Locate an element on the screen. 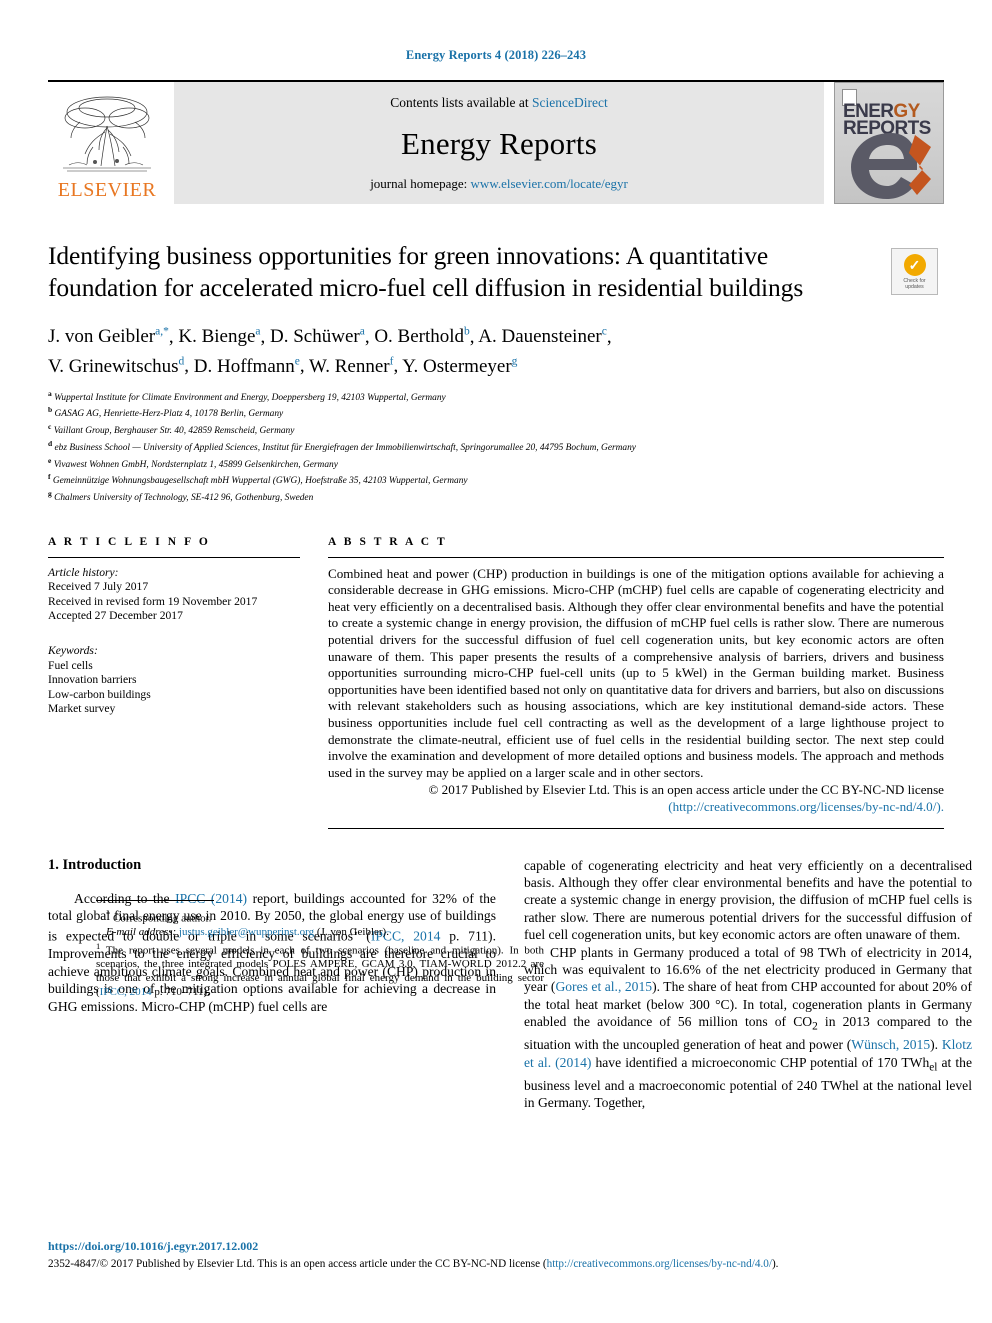 The width and height of the screenshot is (992, 1323). article-history-item: Accepted 27 December 2017 is located at coordinates (115, 616).